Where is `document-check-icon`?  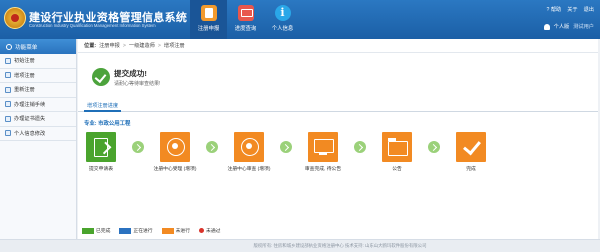 document-check-icon is located at coordinates (101, 147).